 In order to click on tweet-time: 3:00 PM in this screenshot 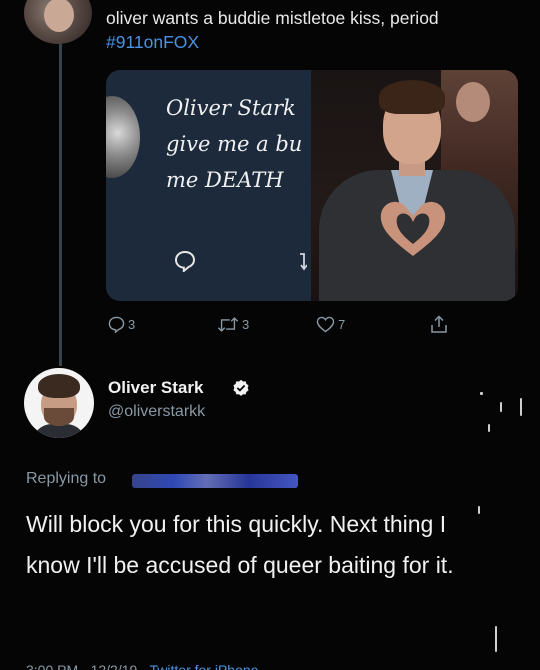, I will do `click(52, 666)`.